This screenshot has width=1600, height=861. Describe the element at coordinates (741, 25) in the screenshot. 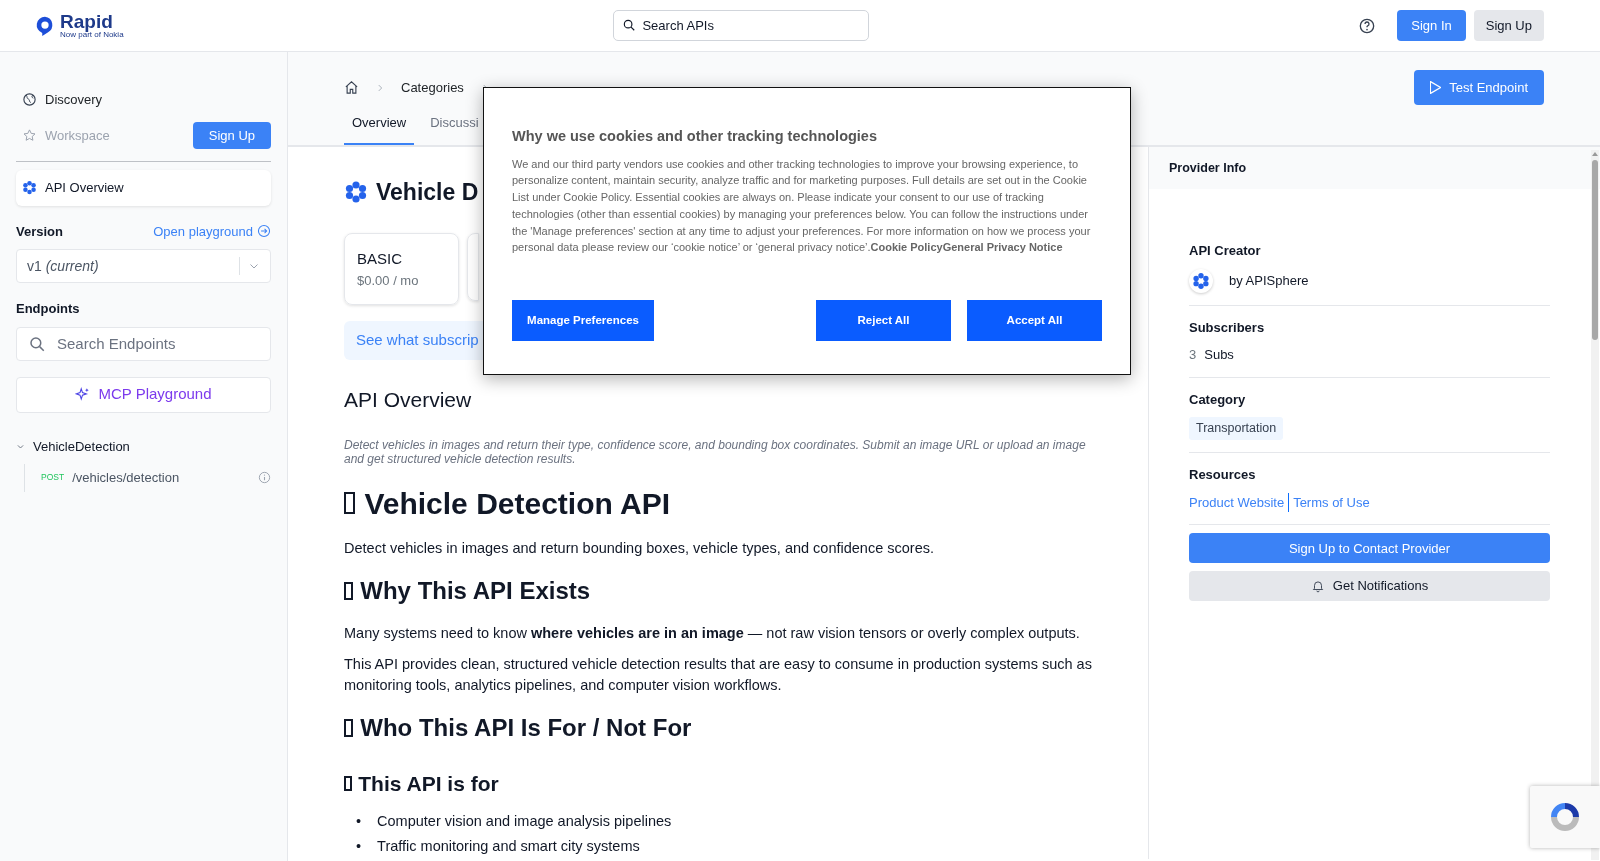

I see `search-field: Search APIs` at that location.